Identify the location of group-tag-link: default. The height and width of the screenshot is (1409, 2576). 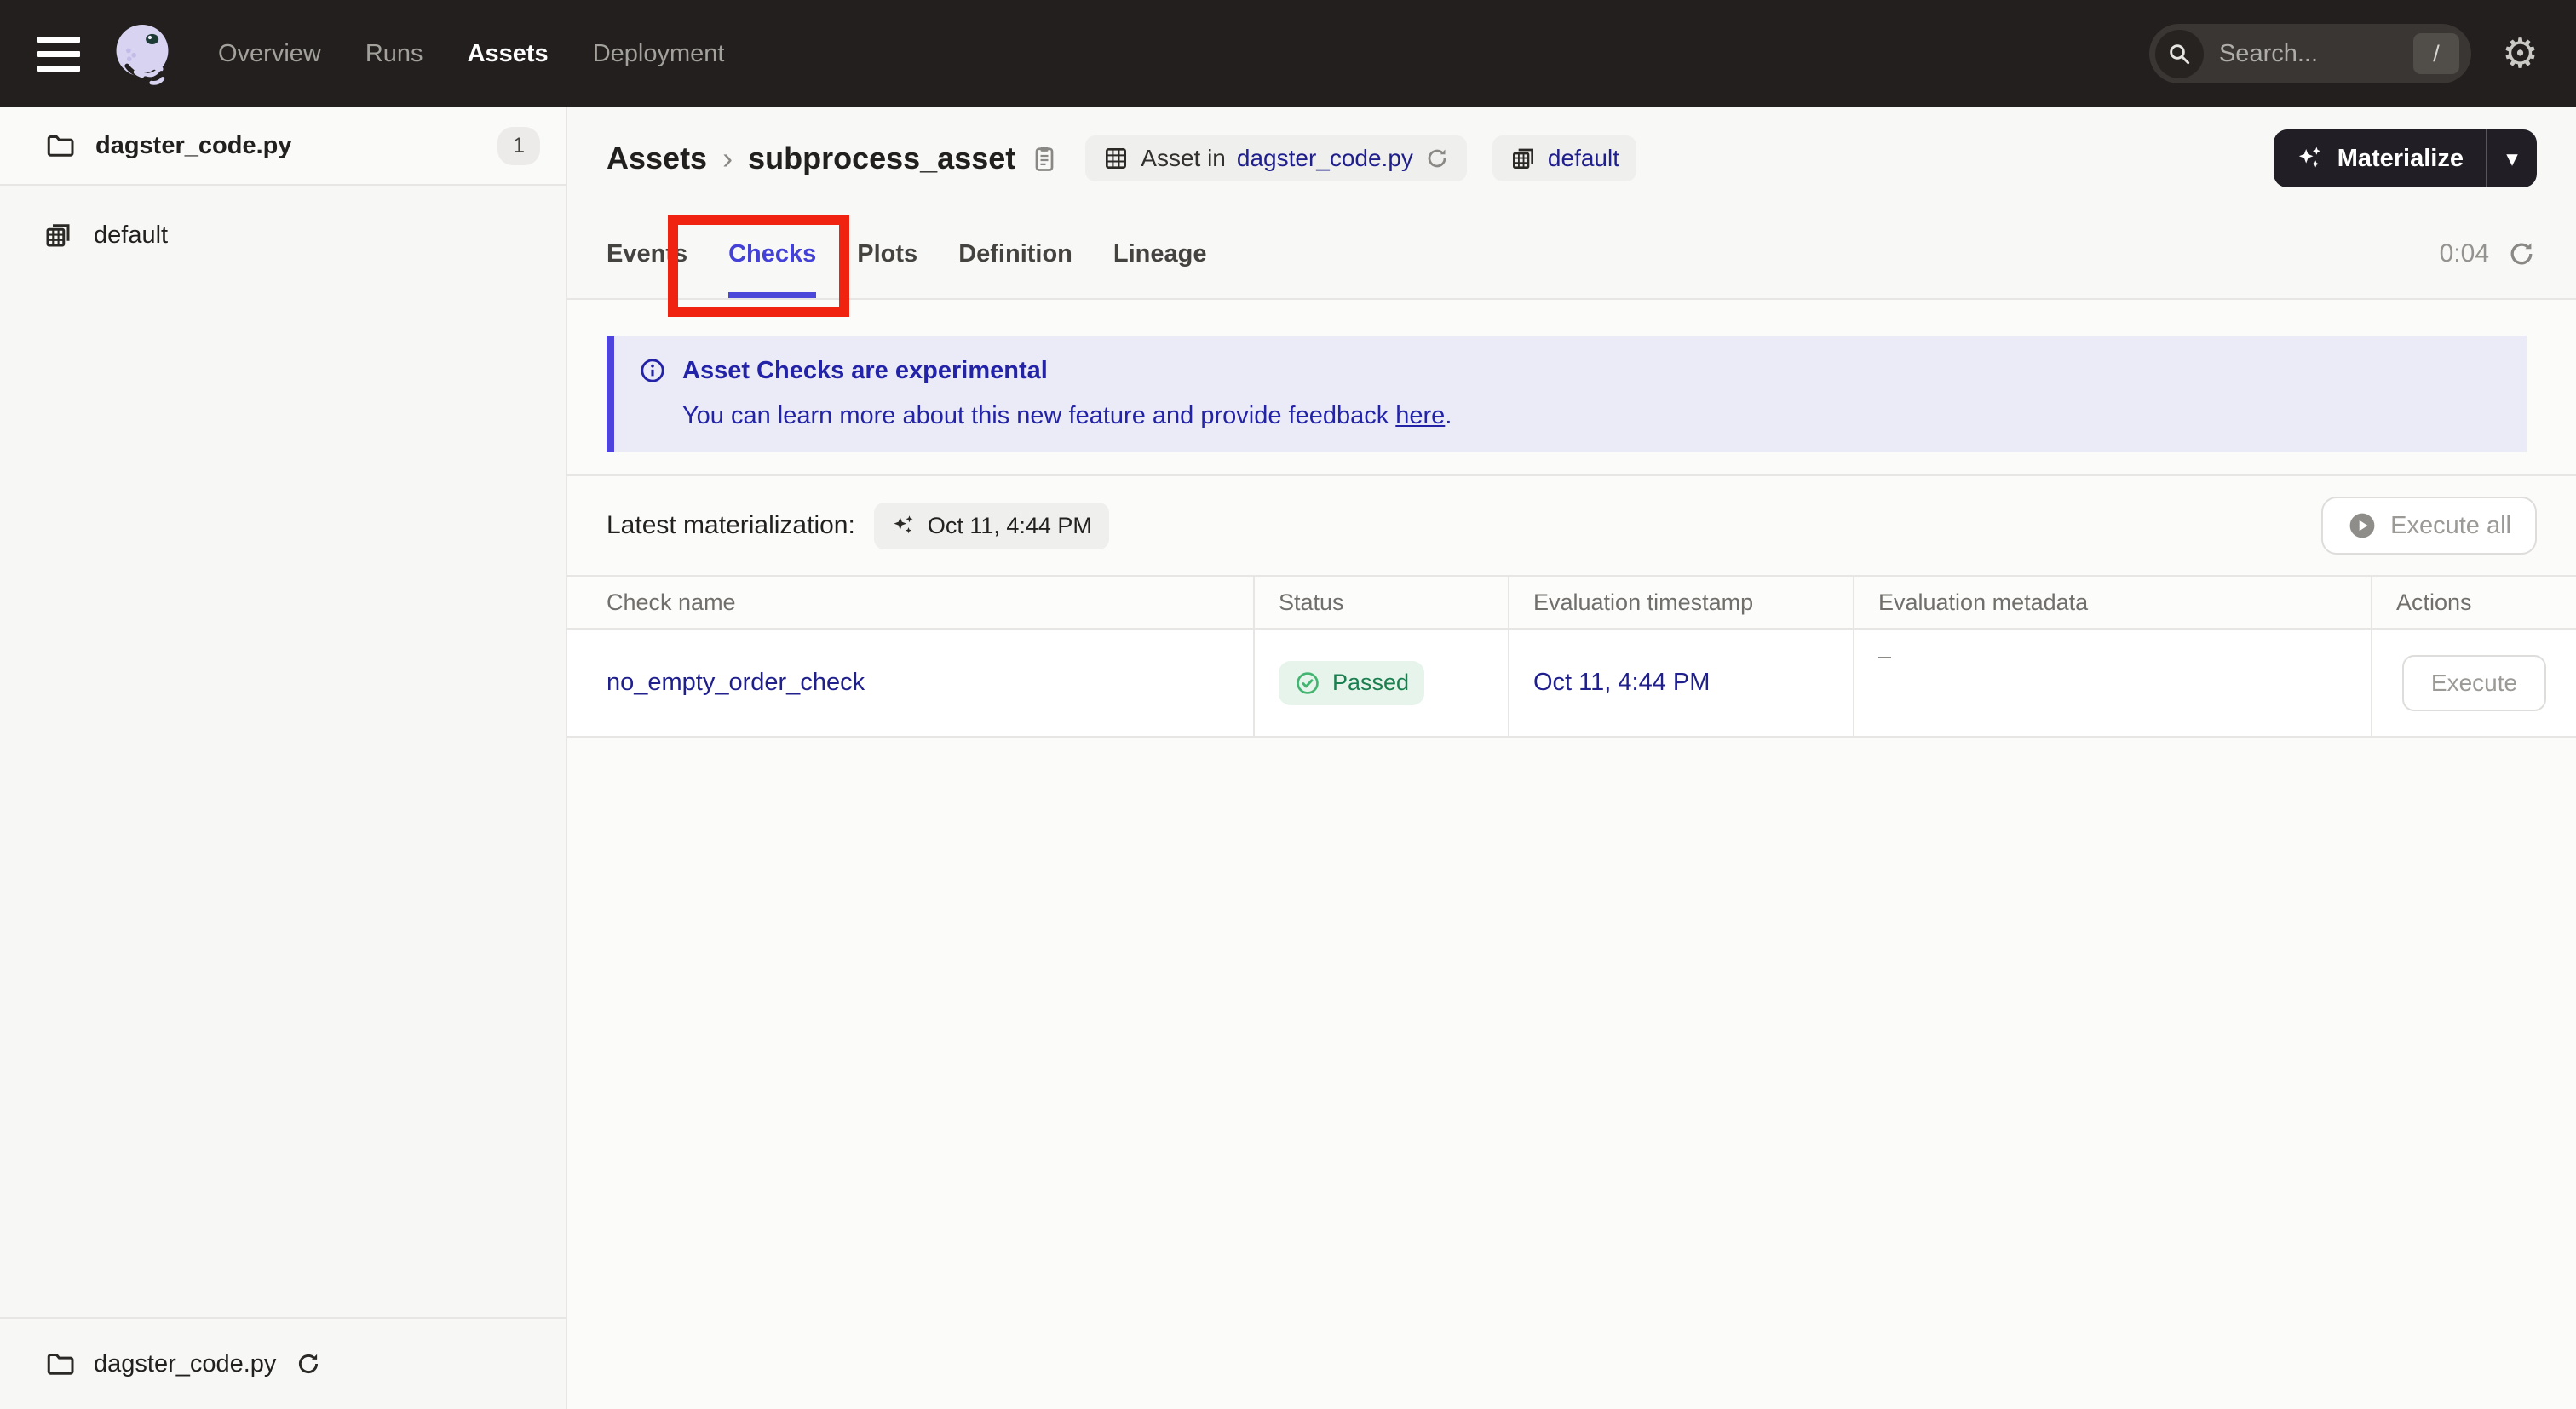
(1584, 158).